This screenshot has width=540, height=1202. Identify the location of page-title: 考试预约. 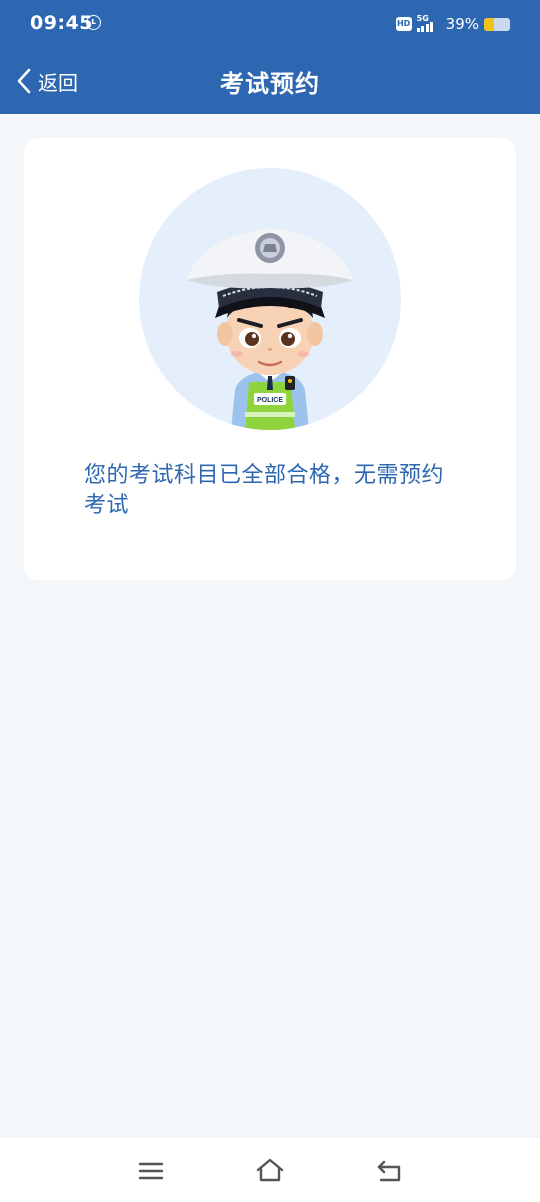
(270, 84).